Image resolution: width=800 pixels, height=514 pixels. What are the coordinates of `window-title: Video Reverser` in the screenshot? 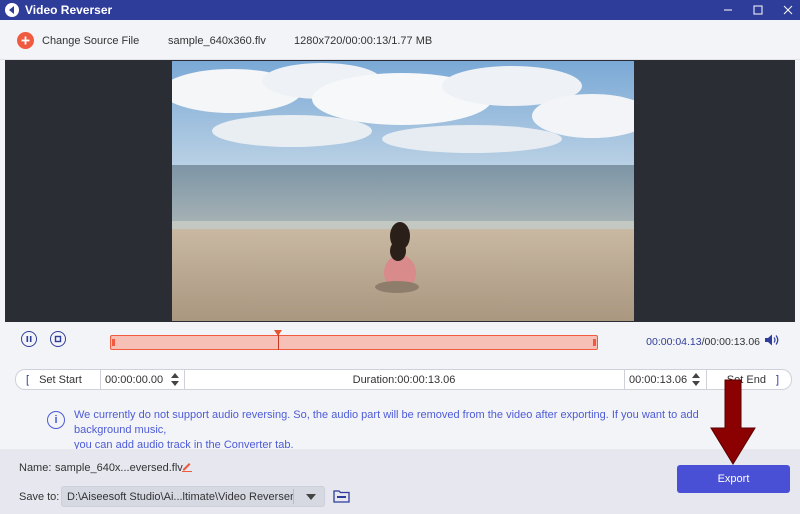 It's located at (69, 10).